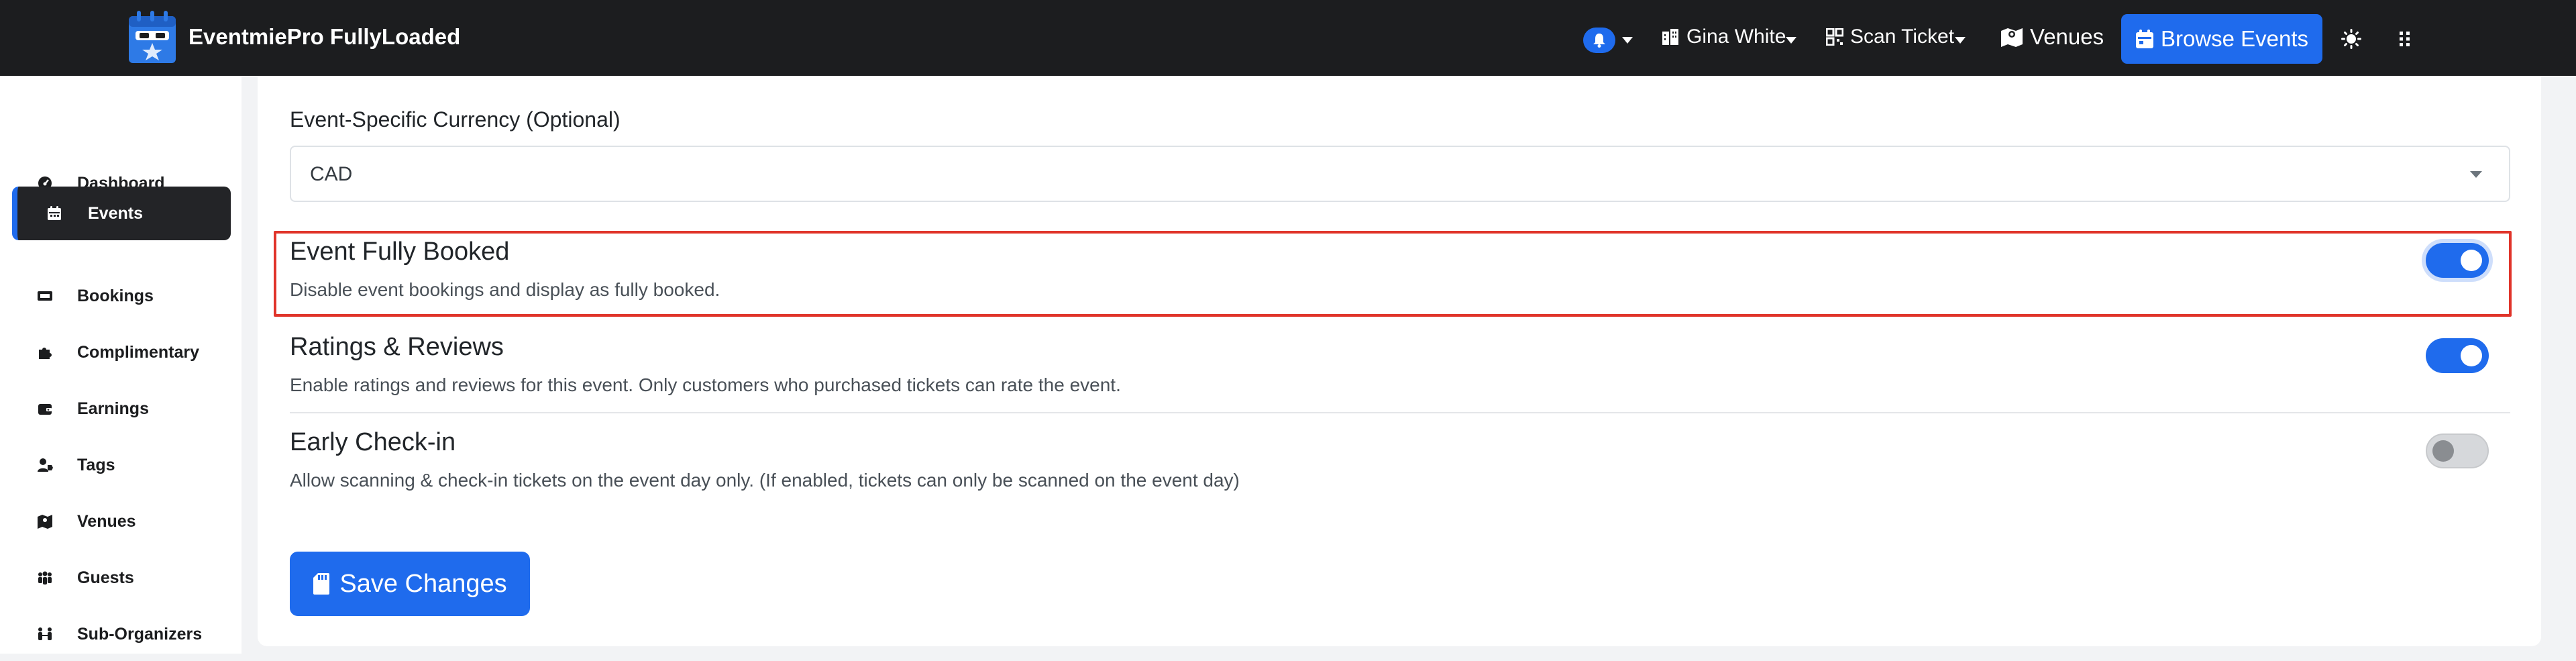 The image size is (2576, 661). Describe the element at coordinates (1400, 412) in the screenshot. I see `divider` at that location.